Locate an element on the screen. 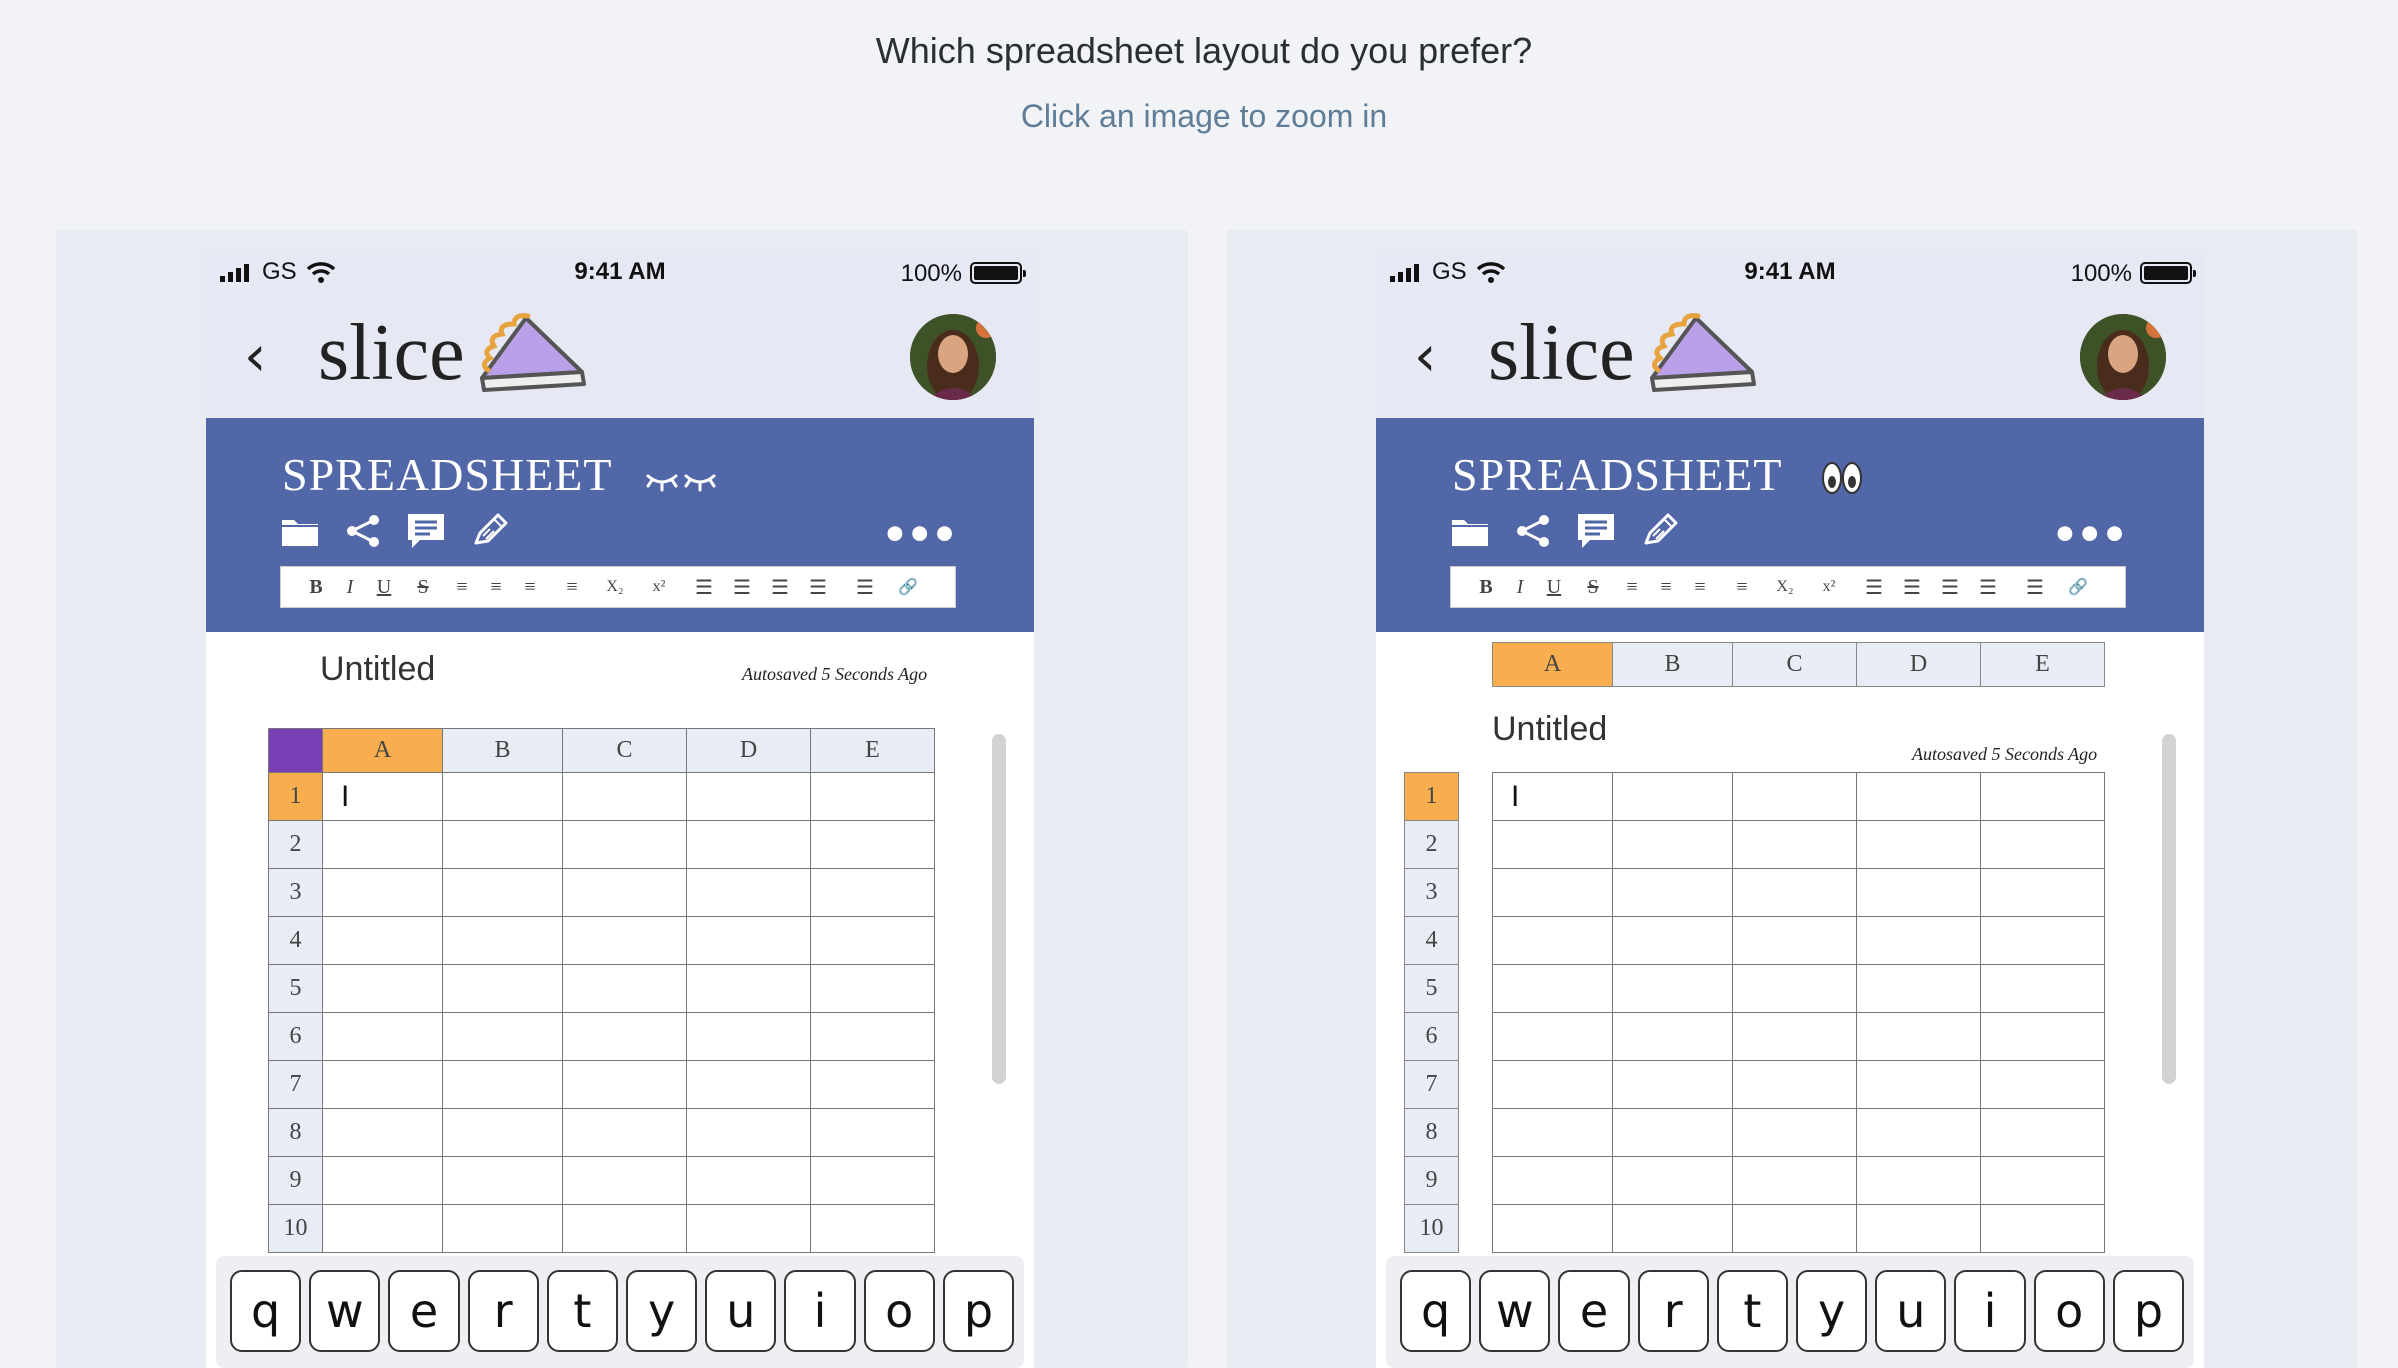 The height and width of the screenshot is (1368, 2398). strikethrough-button: S is located at coordinates (1593, 587).